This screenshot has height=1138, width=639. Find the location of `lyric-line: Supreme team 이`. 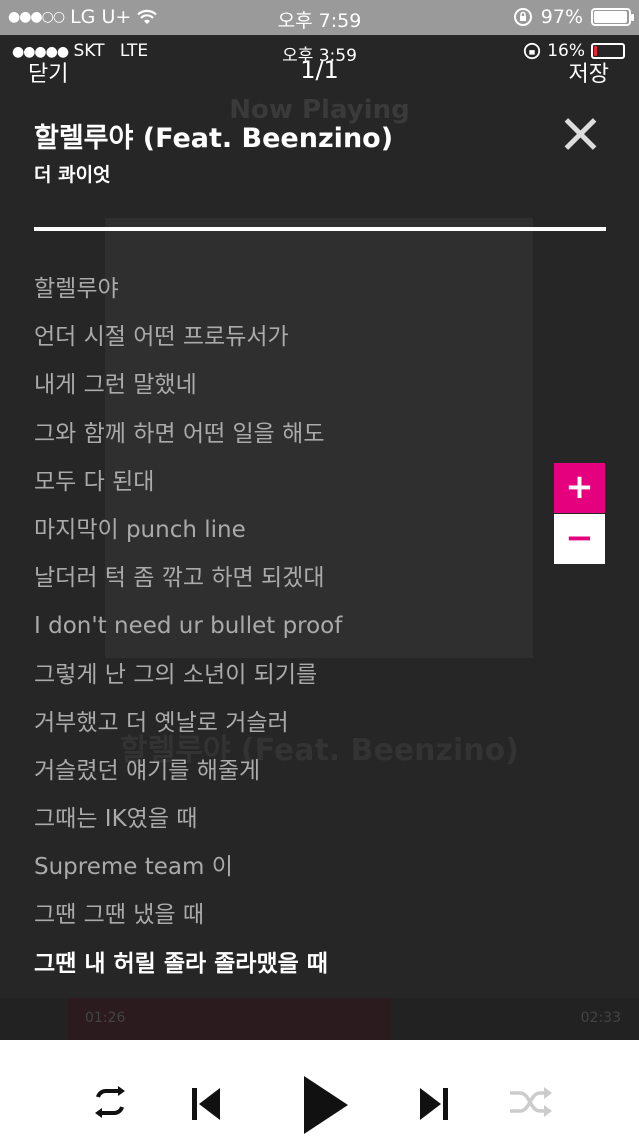

lyric-line: Supreme team 이 is located at coordinates (133, 867).